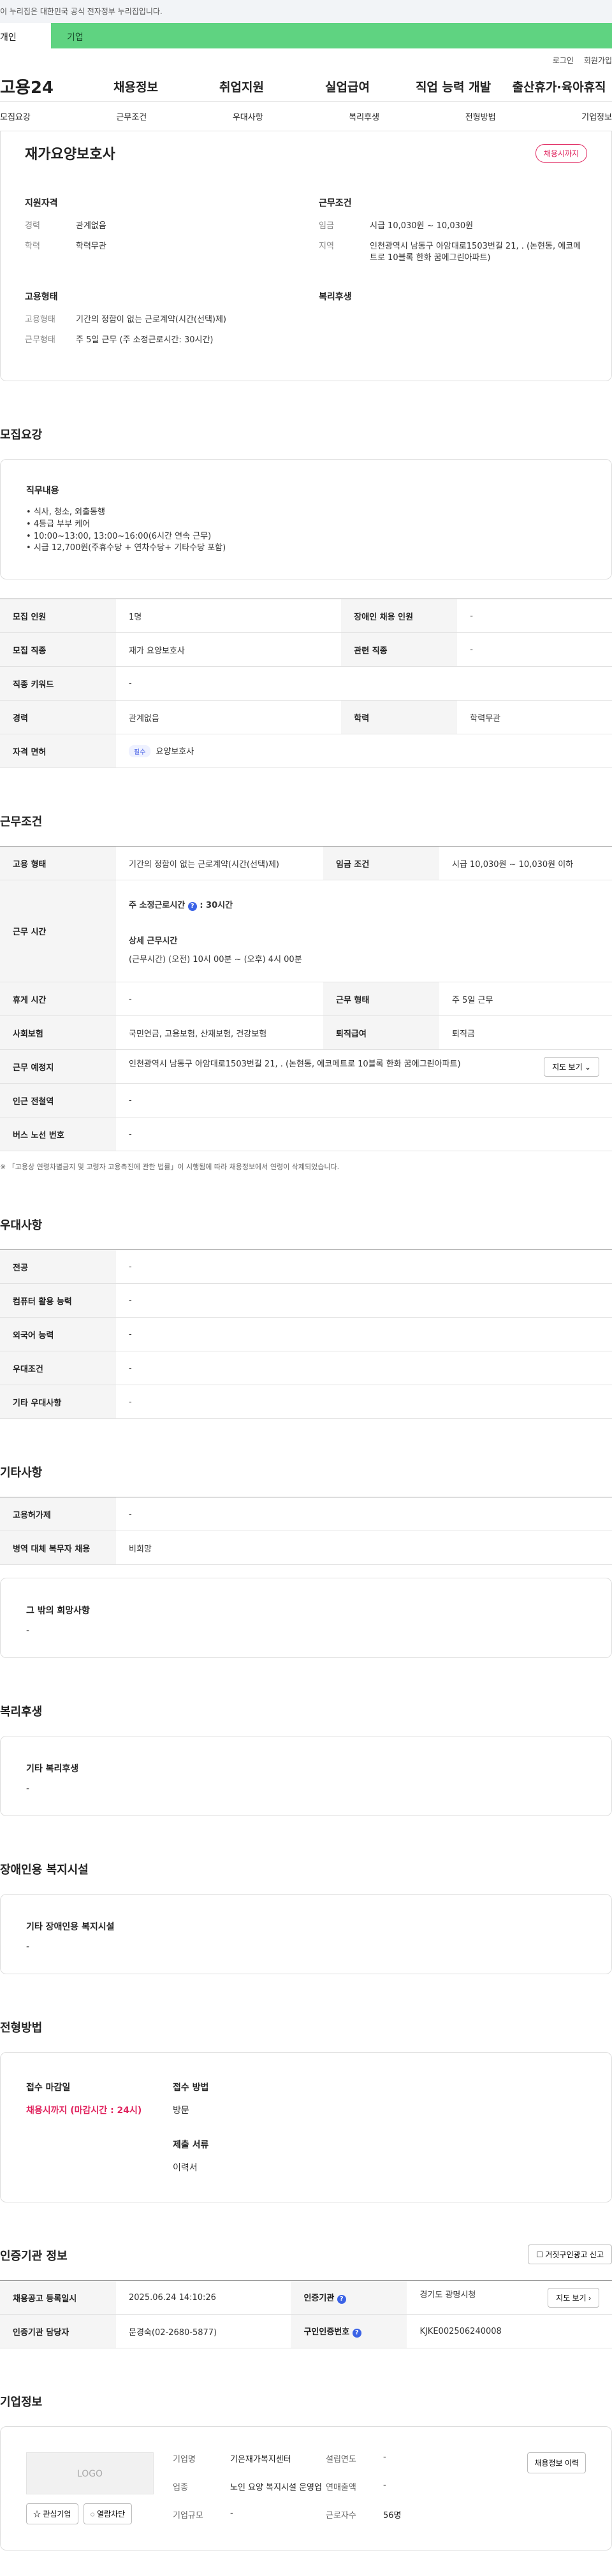 The height and width of the screenshot is (2576, 612). I want to click on other-wishes-value: -, so click(28, 1631).